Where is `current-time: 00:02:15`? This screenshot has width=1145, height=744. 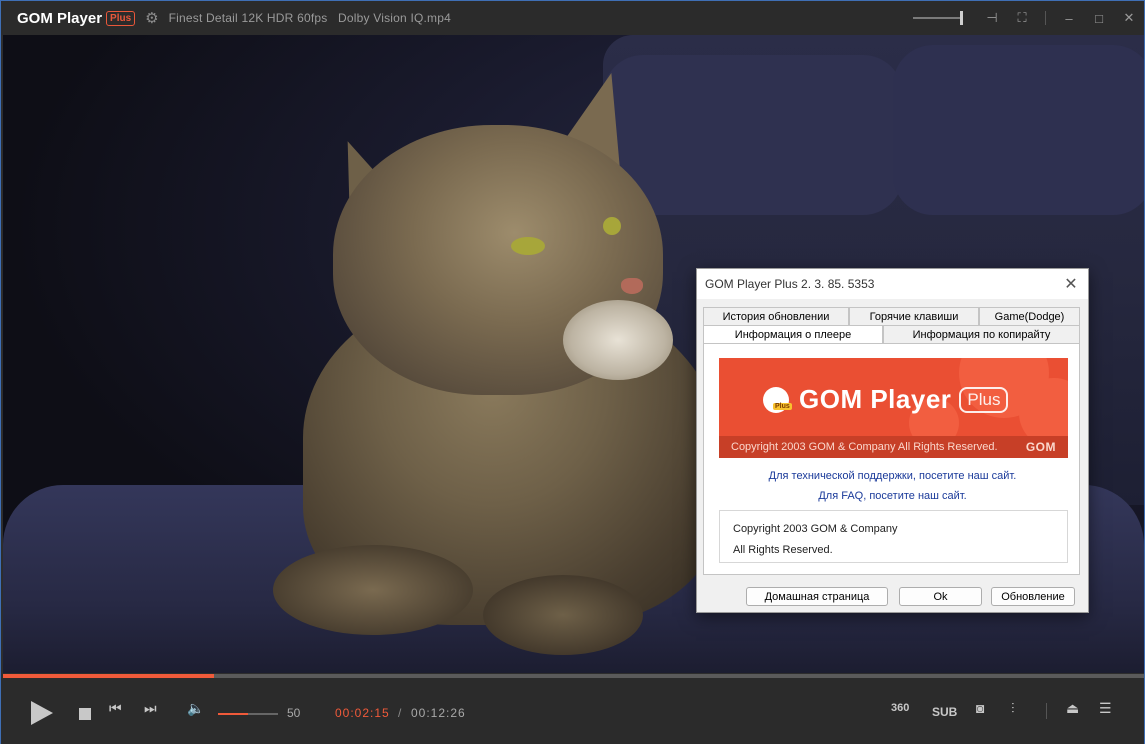 current-time: 00:02:15 is located at coordinates (362, 713).